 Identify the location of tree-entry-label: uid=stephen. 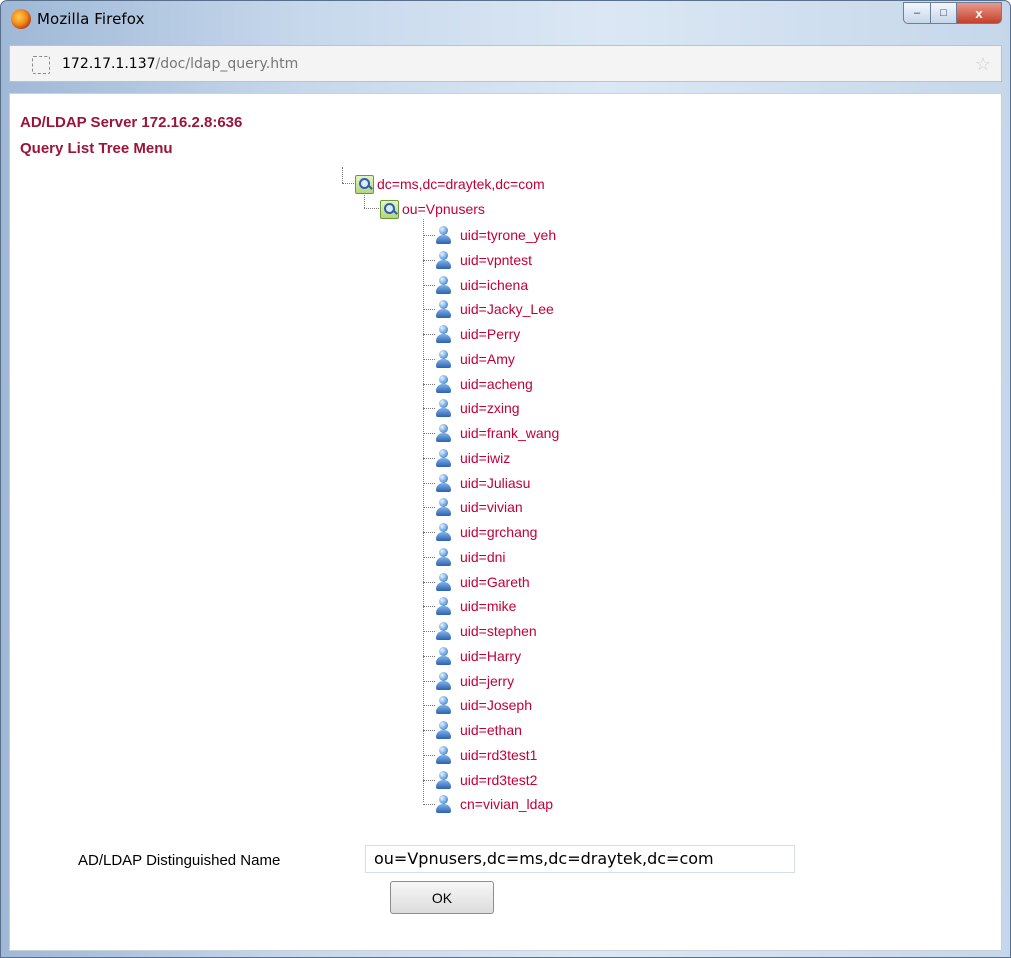
(498, 631).